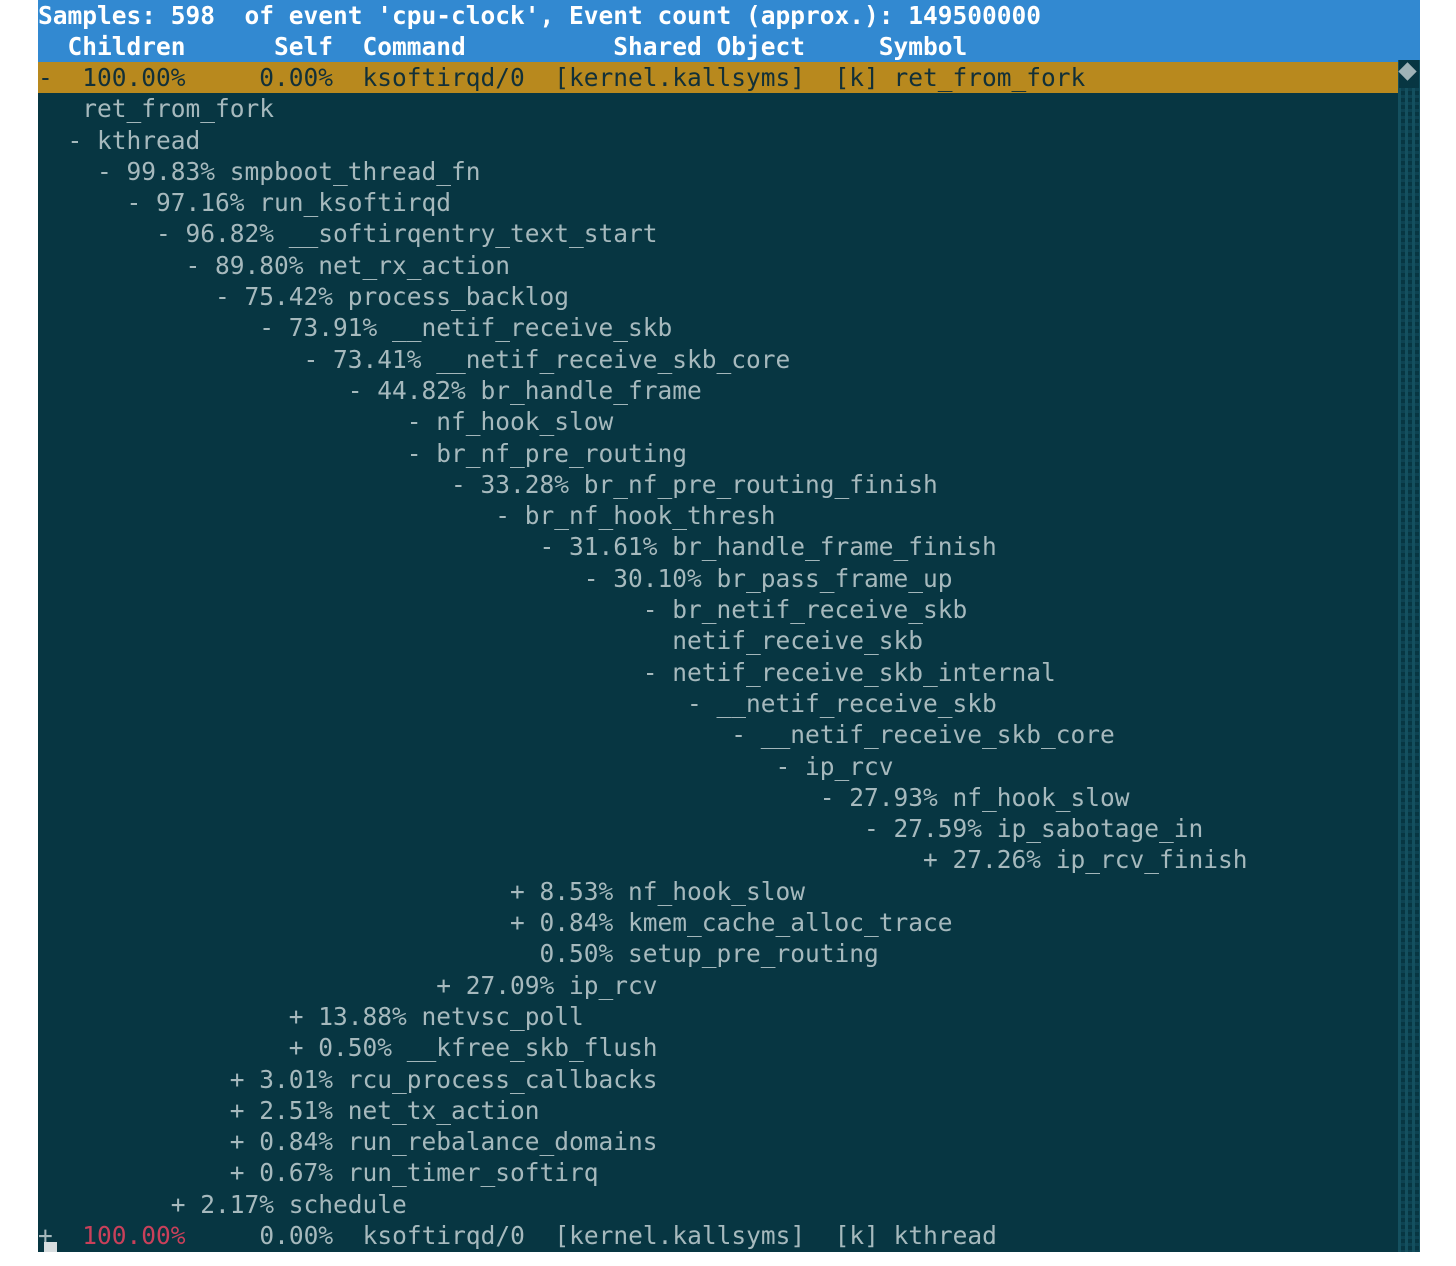  Describe the element at coordinates (729, 1142) in the screenshot. I see `callchain-row: + 0.84% run_rebalance_domains` at that location.